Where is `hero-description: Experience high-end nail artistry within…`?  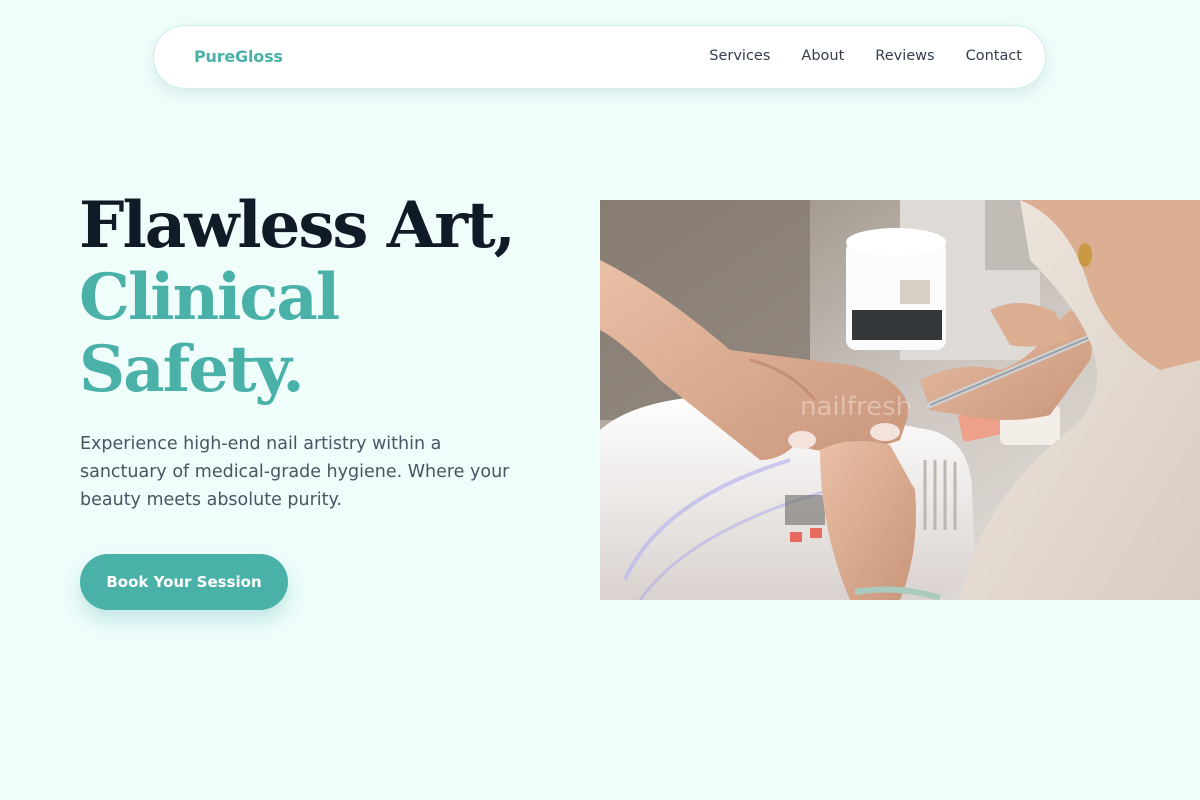
hero-description: Experience high-end nail artistry within… is located at coordinates (295, 472).